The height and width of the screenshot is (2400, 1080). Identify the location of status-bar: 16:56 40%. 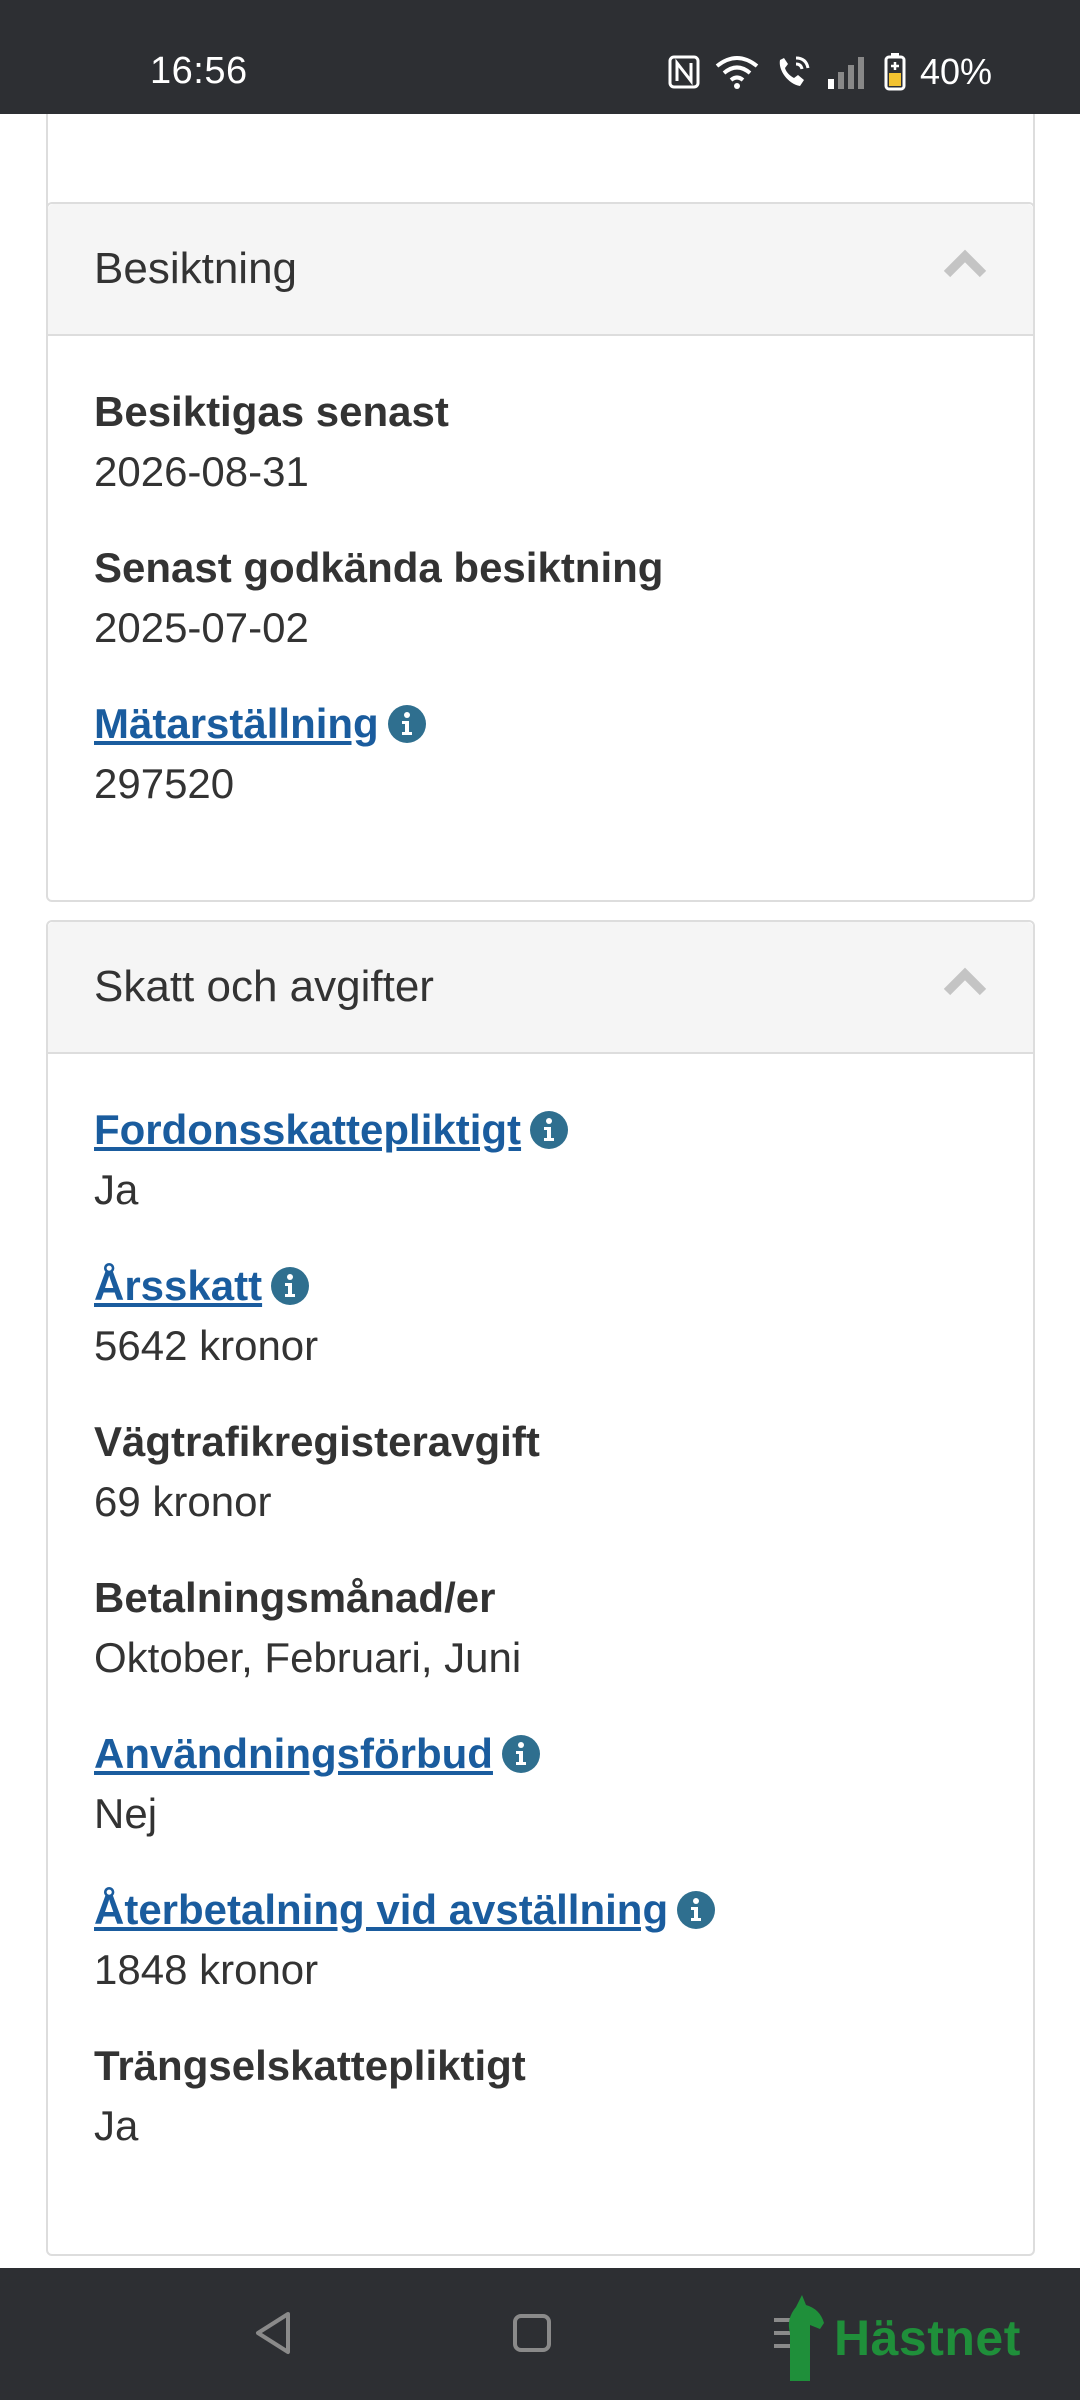
(540, 57).